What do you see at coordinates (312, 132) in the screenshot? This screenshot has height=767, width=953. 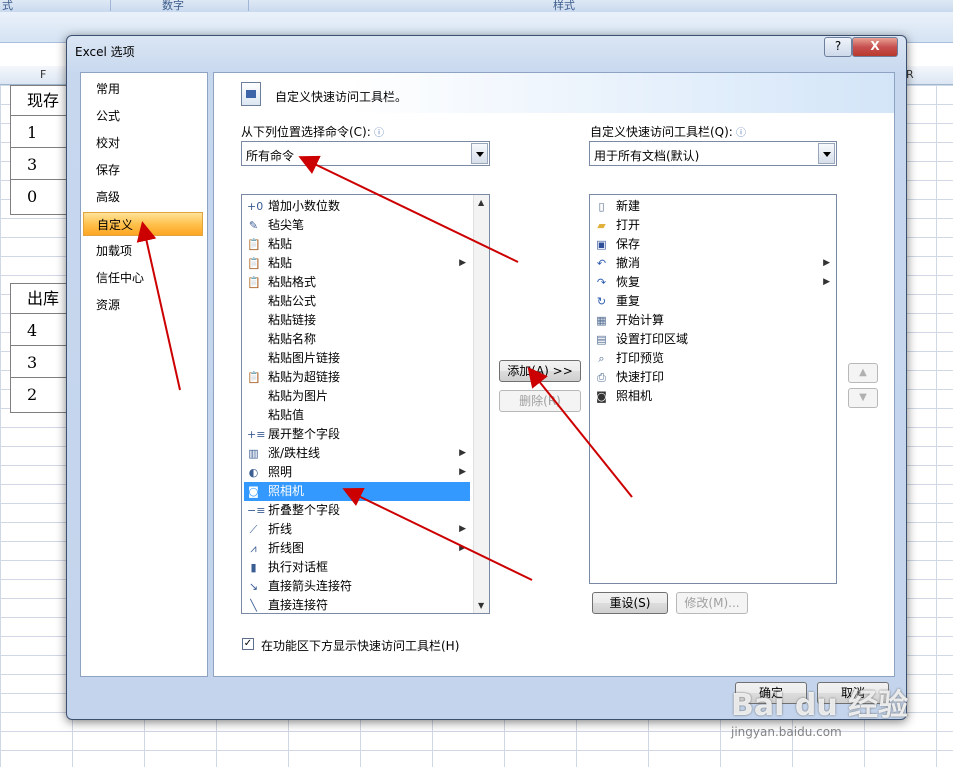 I see `choose-commands-label: 从下列位置选择命令(C): ⓘ` at bounding box center [312, 132].